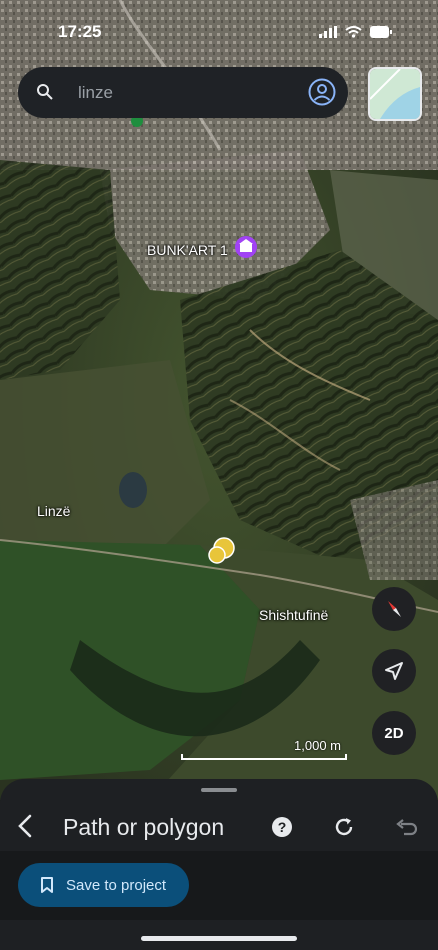 This screenshot has width=438, height=950. I want to click on save-to-project-label: Save to project, so click(116, 885).